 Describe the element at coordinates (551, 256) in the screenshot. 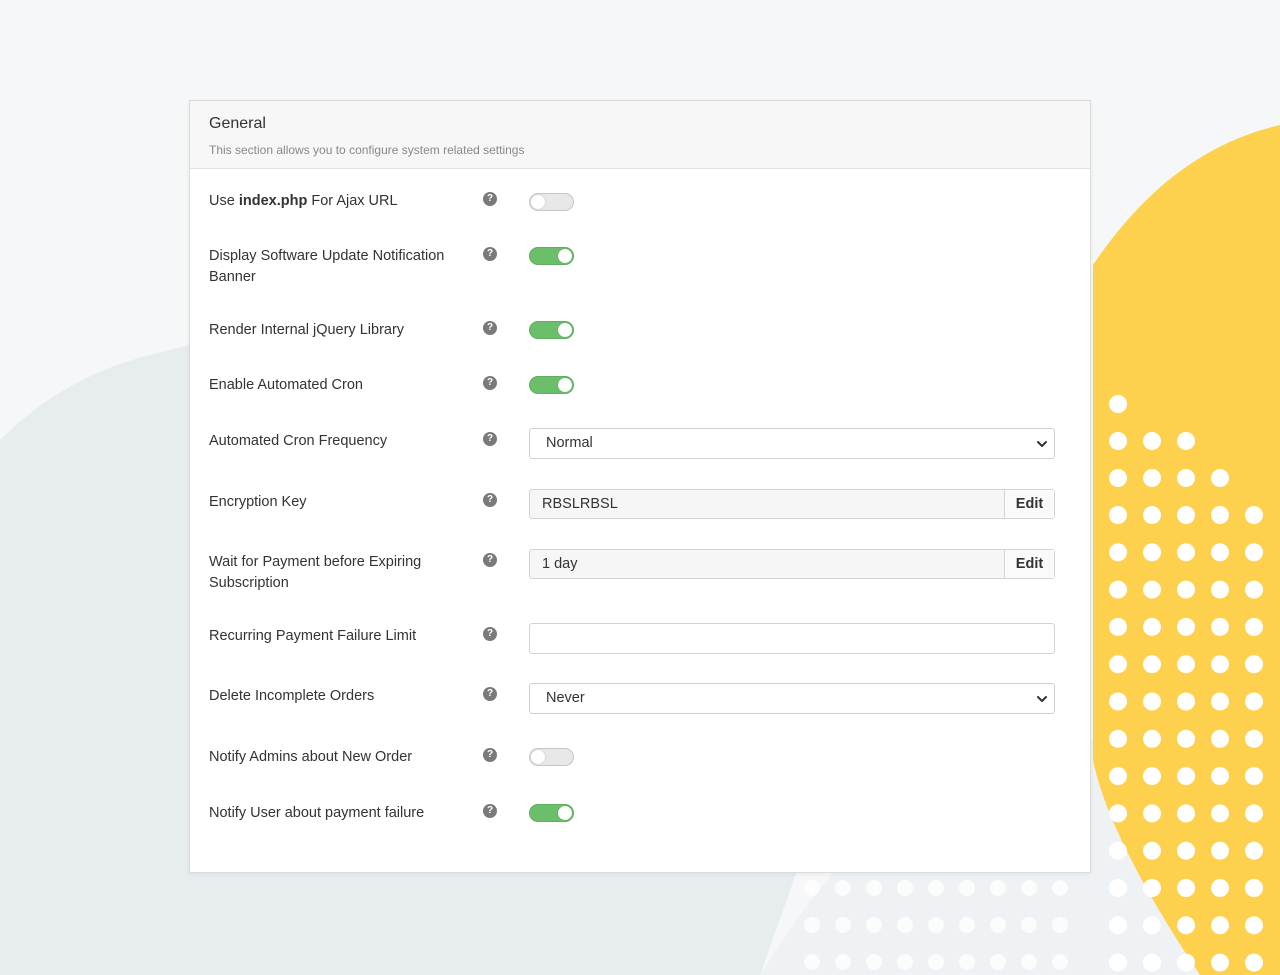

I see `toggle-display-update-banner` at that location.